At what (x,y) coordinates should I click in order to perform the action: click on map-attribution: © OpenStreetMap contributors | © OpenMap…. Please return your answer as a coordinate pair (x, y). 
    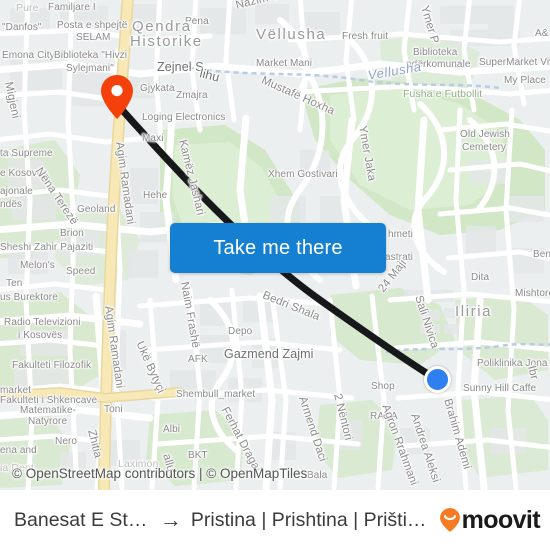
    Looking at the image, I should click on (159, 473).